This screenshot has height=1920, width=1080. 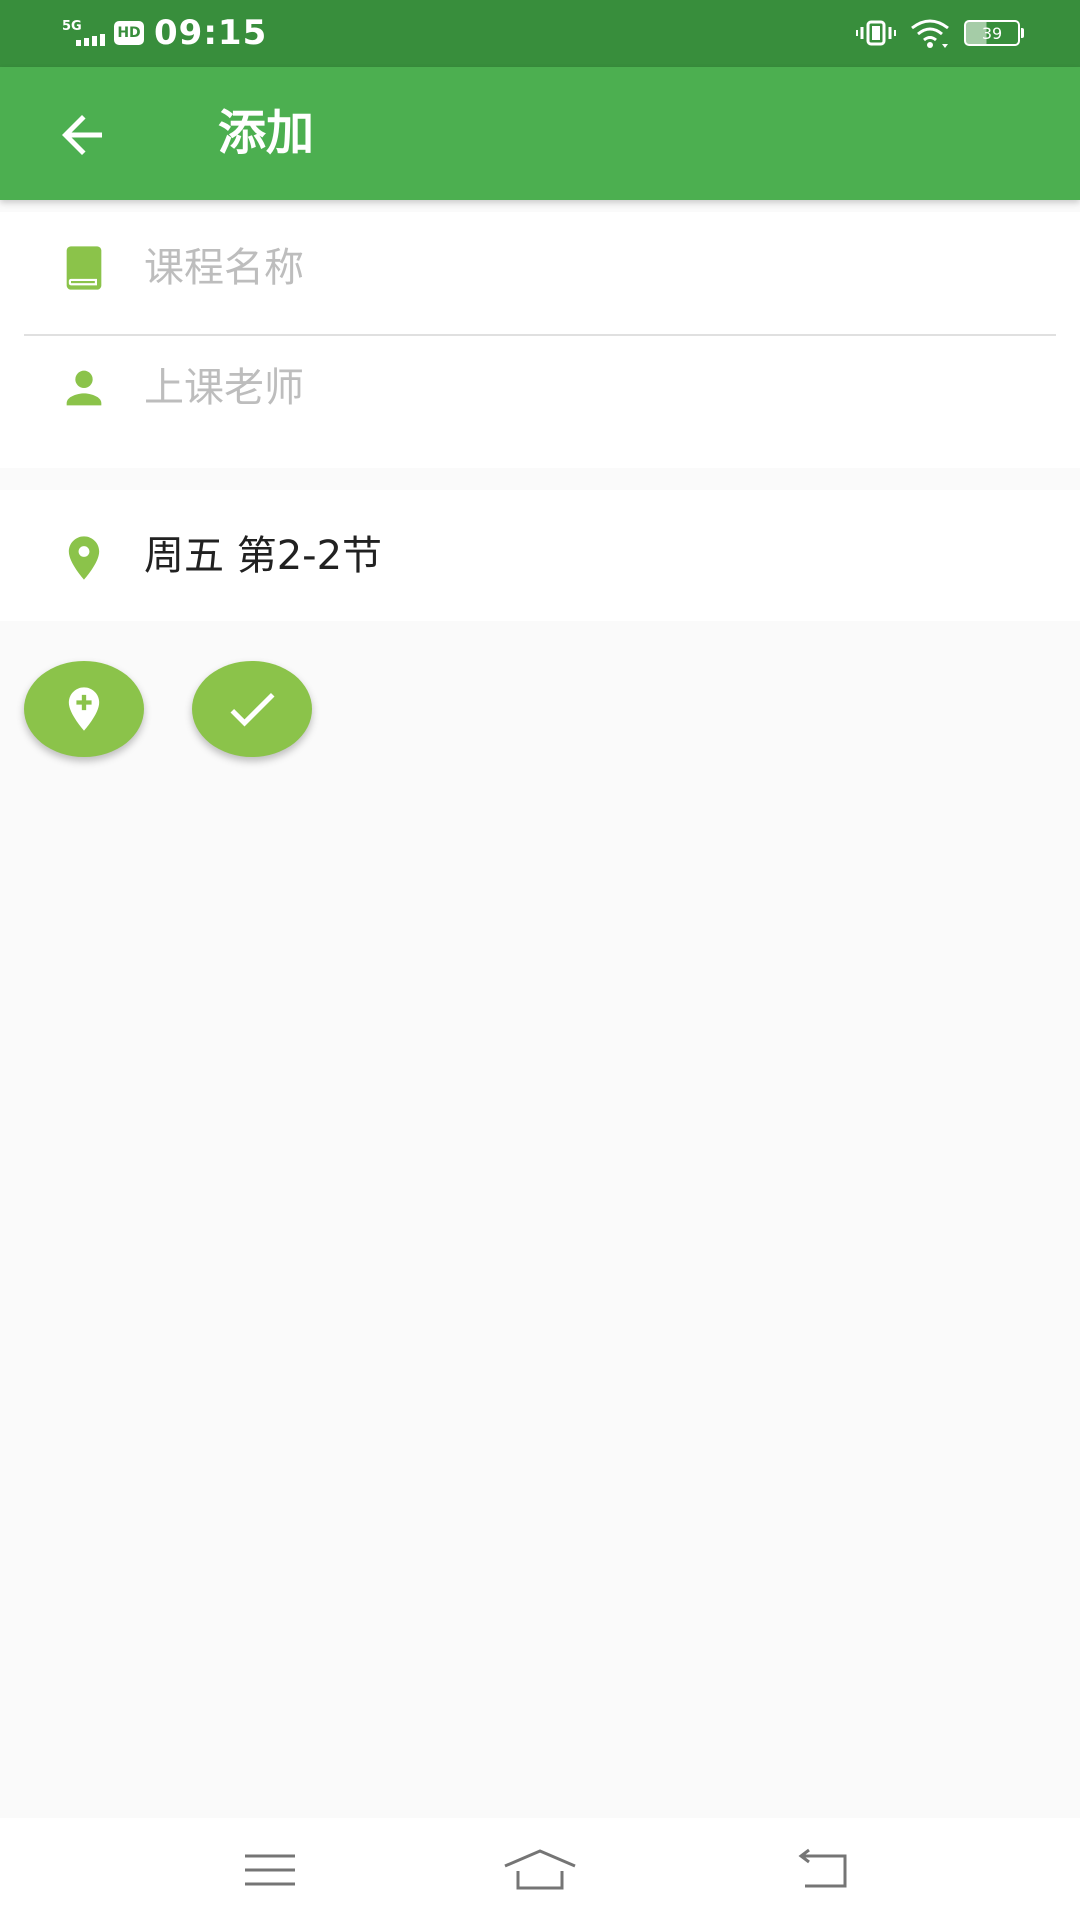 I want to click on check-icon, so click(x=252, y=709).